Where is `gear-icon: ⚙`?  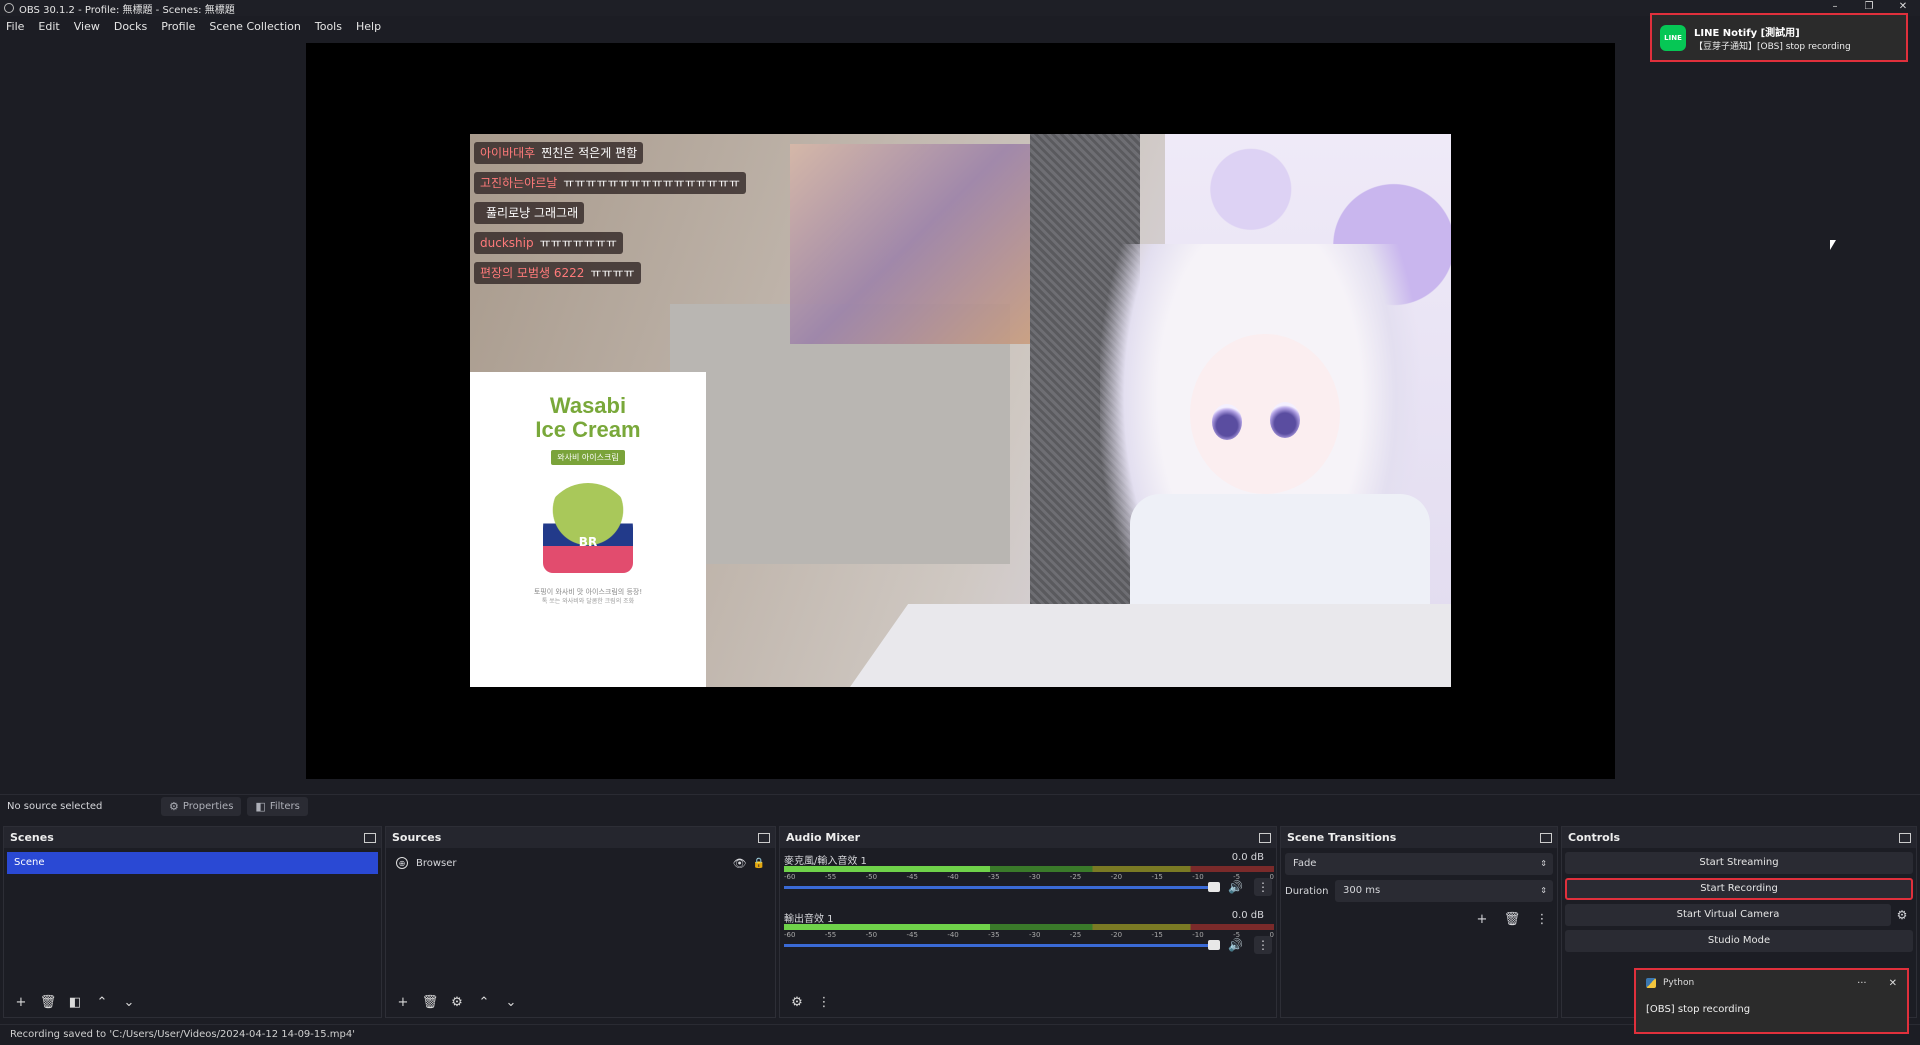 gear-icon: ⚙ is located at coordinates (1902, 915).